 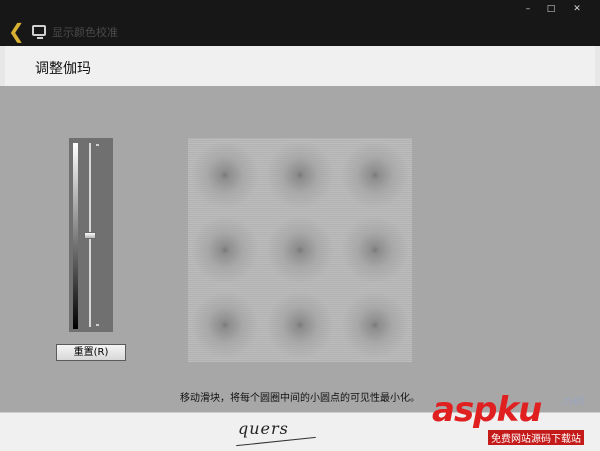 What do you see at coordinates (85, 32) in the screenshot?
I see `window-title: 显示颜色校准` at bounding box center [85, 32].